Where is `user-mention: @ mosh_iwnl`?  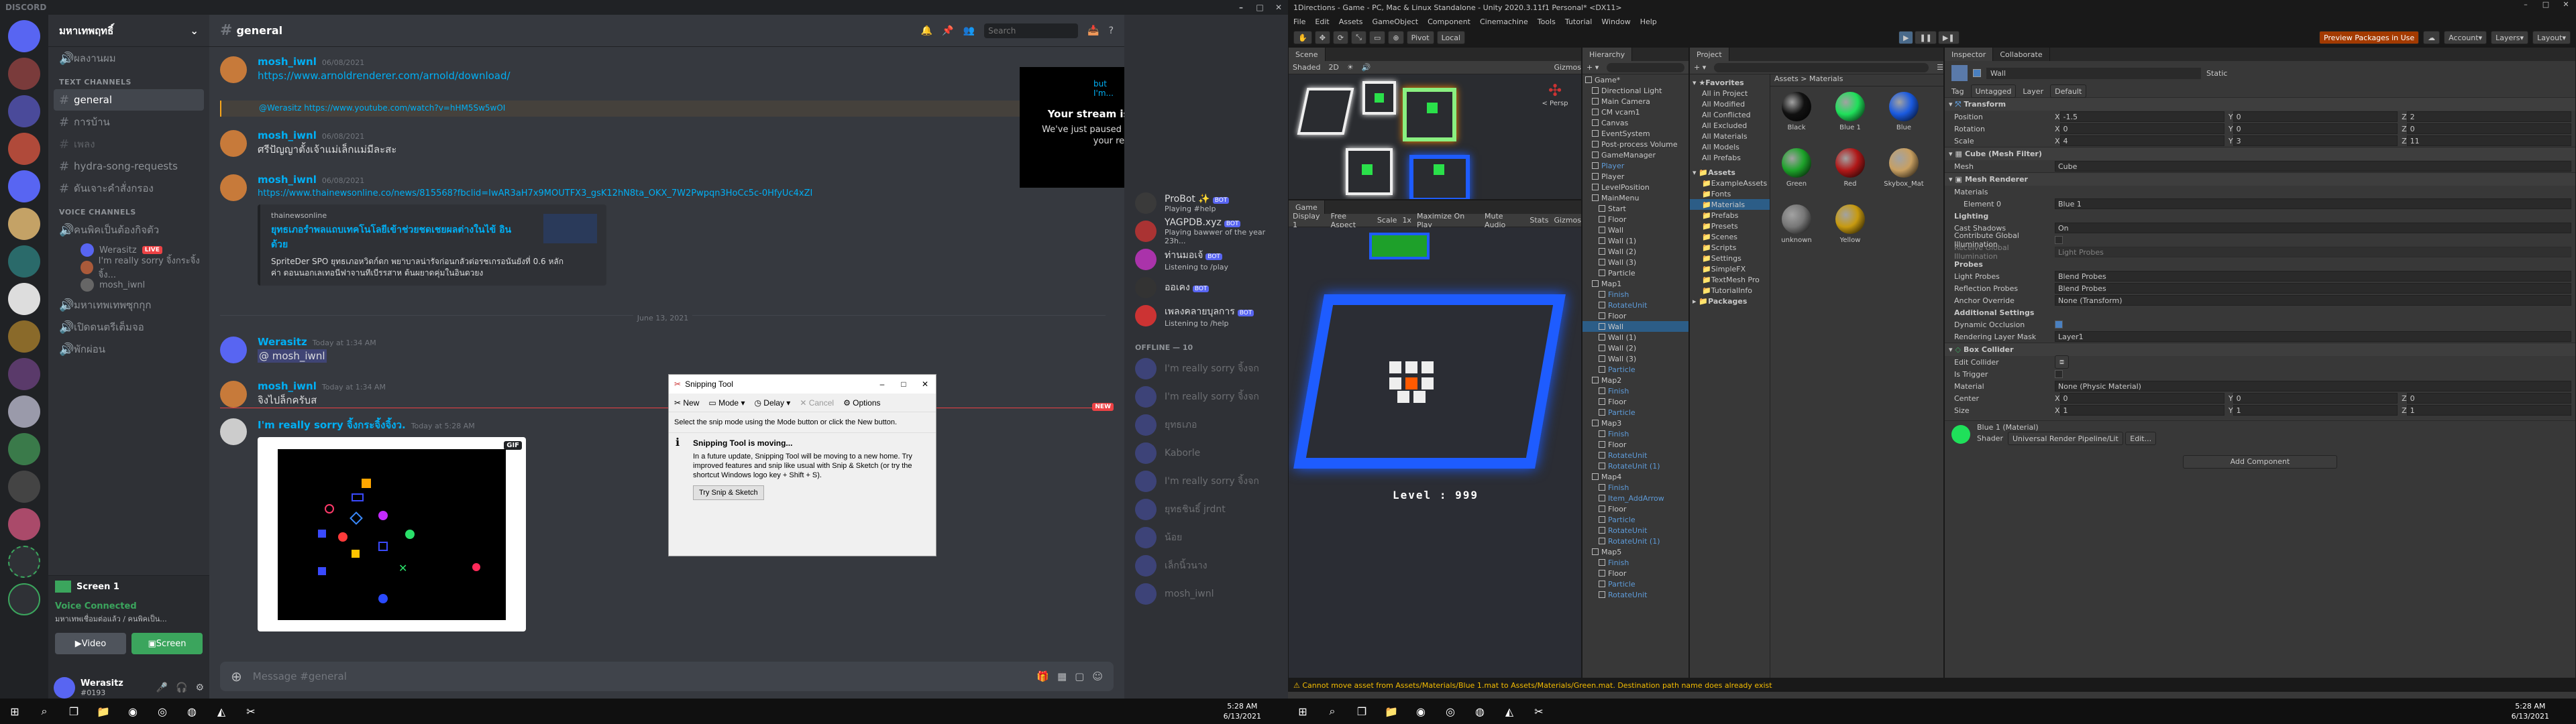
user-mention: @ mosh_iwnl is located at coordinates (292, 356).